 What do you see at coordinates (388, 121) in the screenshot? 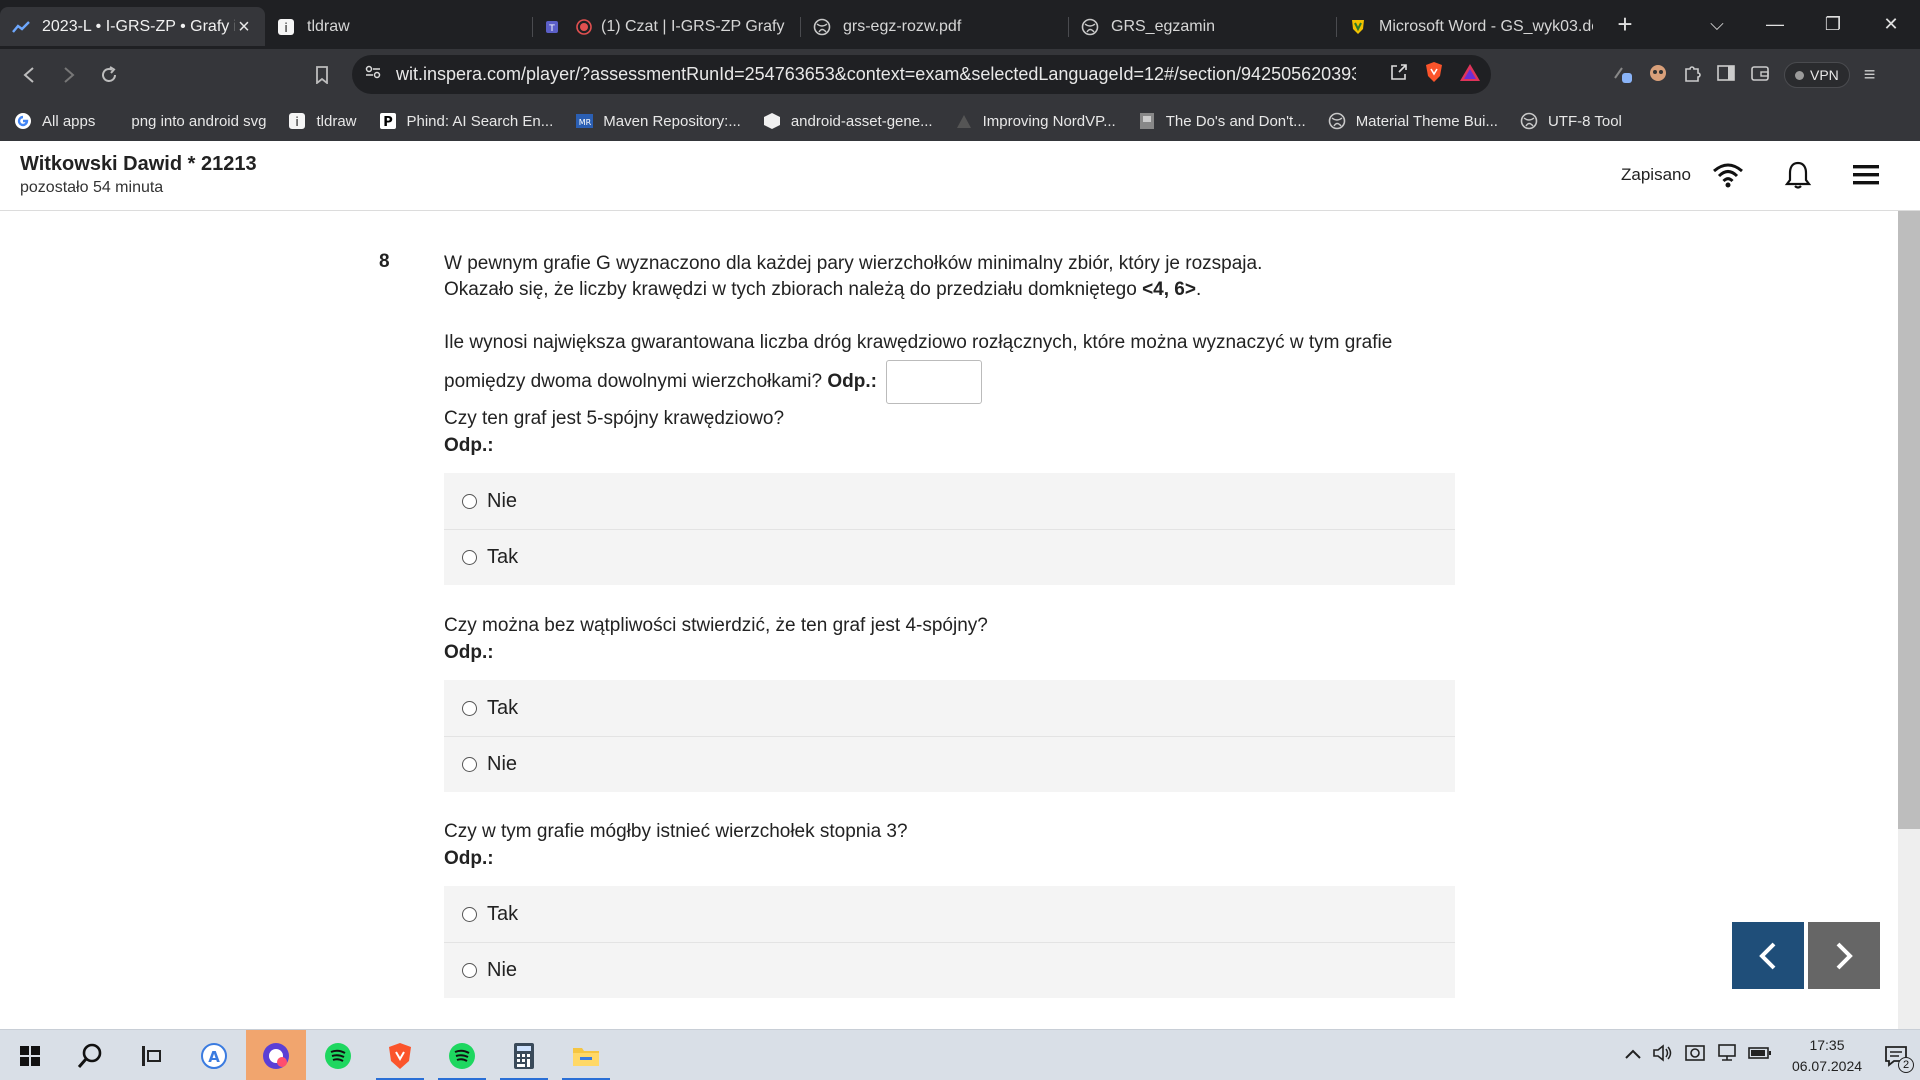
I see `phind-icon: P` at bounding box center [388, 121].